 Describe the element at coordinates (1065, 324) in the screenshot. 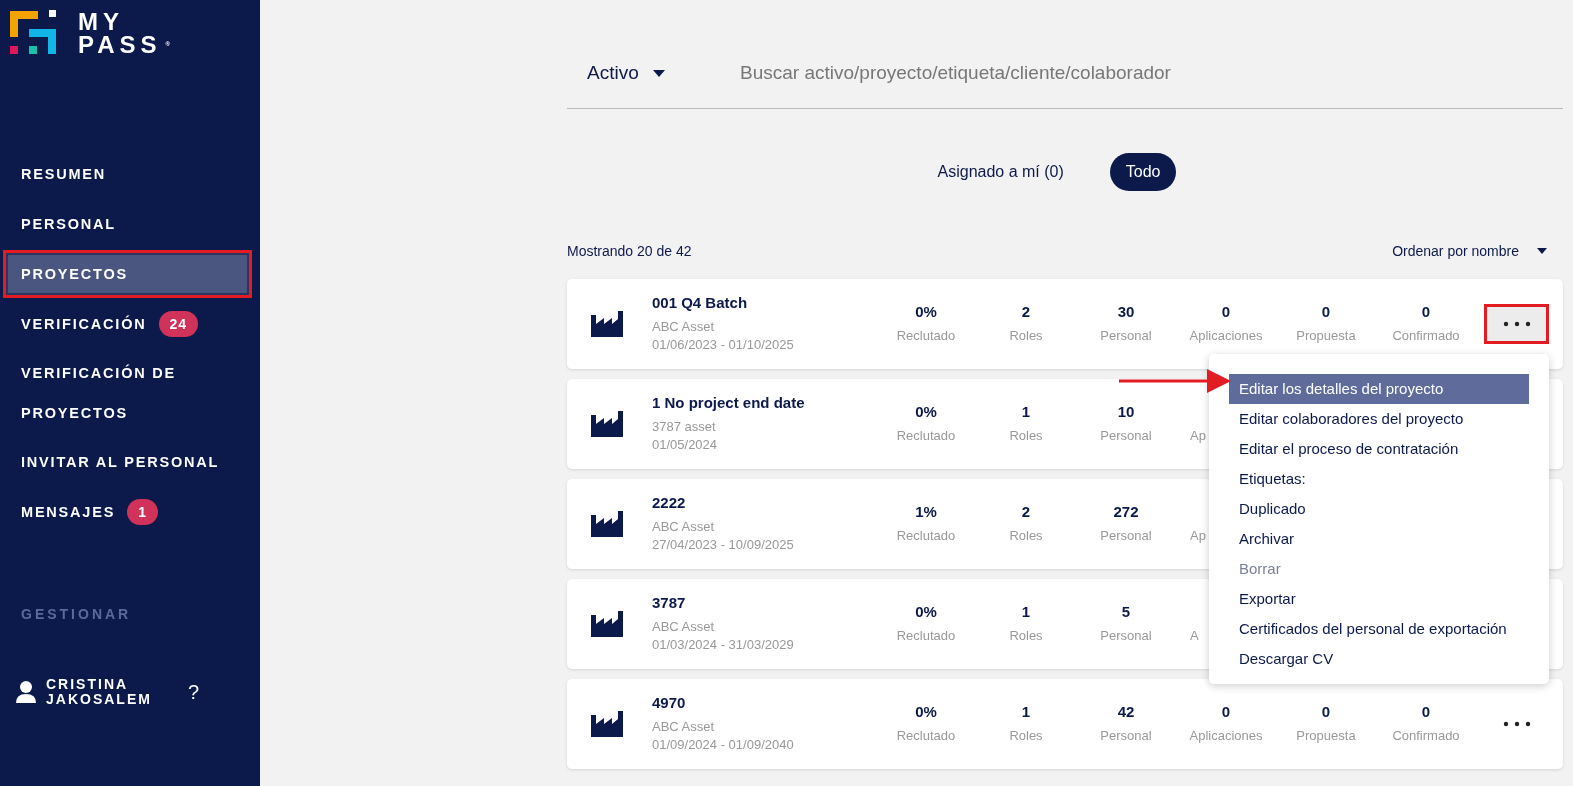

I see `project-card: 001 Q4 Batch ABC Asset 01/06/2023 - 01/10/2025 0% Reclutado 2 Roles 30 Personal 0 Aplicaciones 0 Propuesta 0 Confirmado` at that location.